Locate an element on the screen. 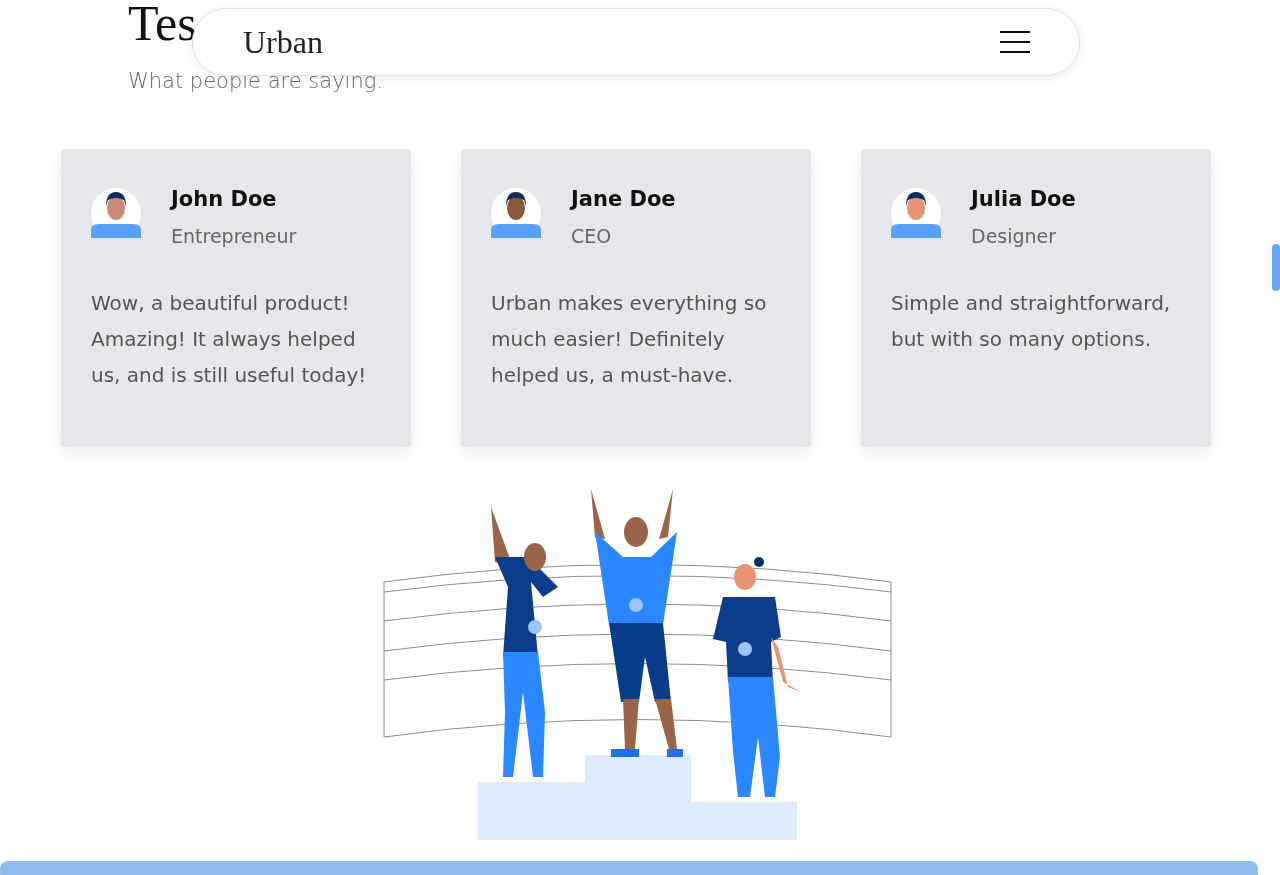 The image size is (1280, 875). person-role: Designer is located at coordinates (1014, 236).